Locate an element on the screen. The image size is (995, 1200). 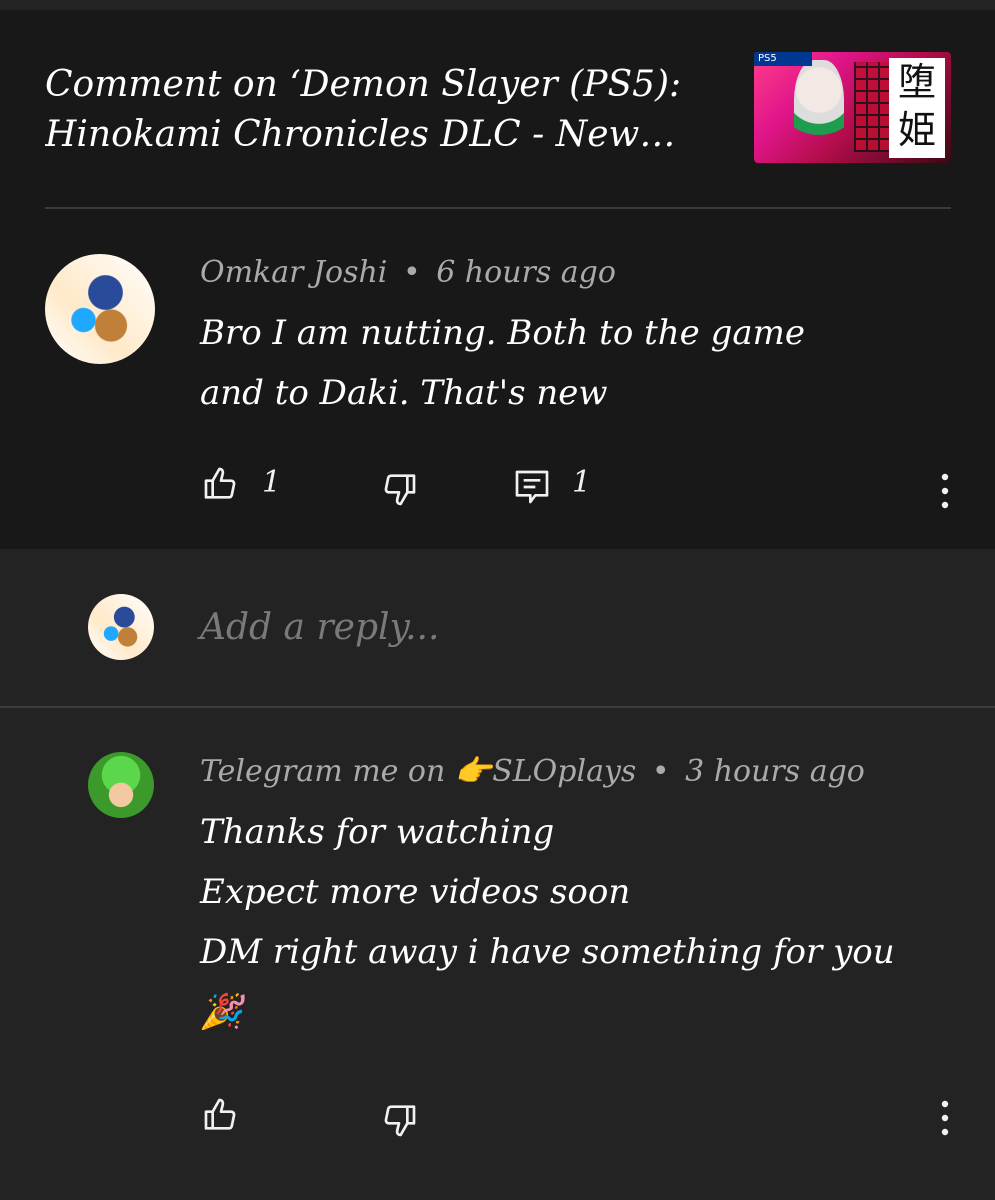
comment-meta: Omkar Joshi • 6 hours ago is located at coordinates (408, 272).